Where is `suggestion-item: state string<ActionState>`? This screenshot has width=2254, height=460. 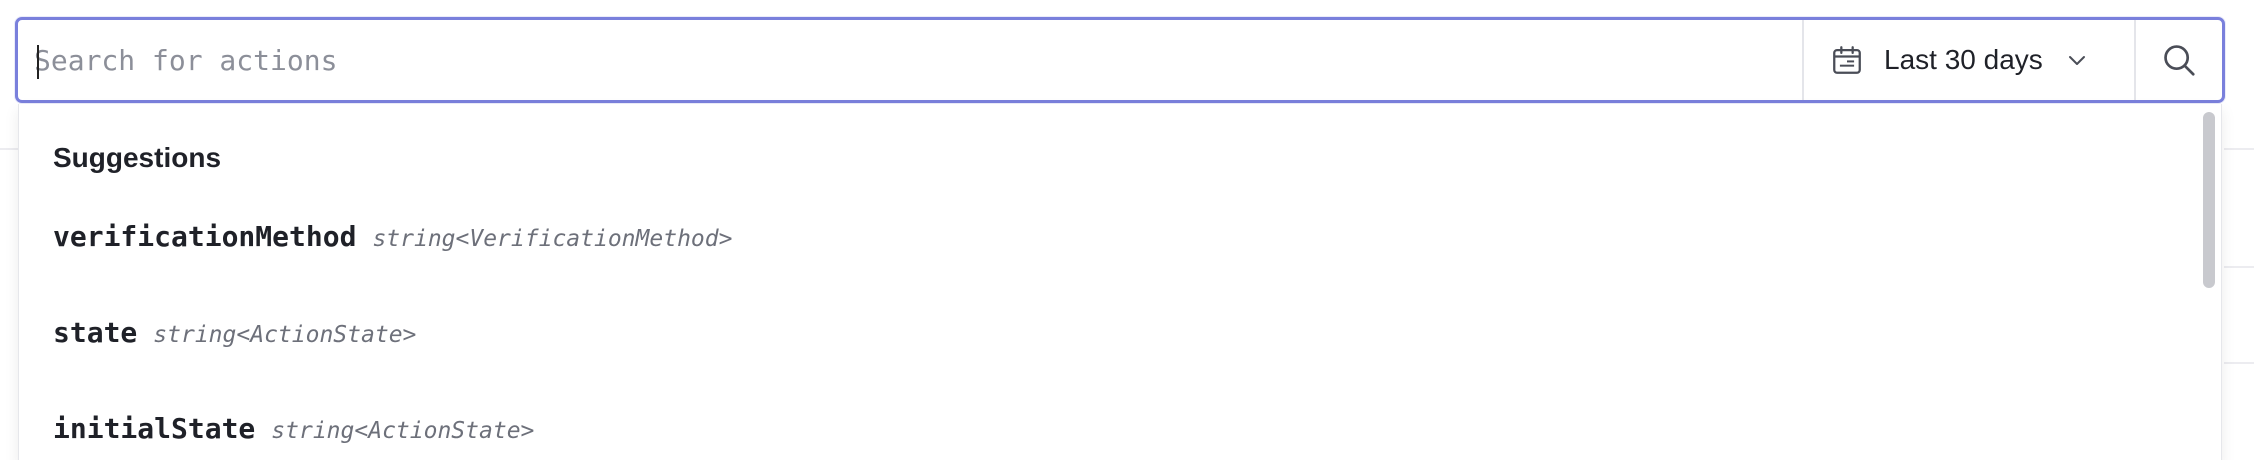
suggestion-item: state string<ActionState> is located at coordinates (234, 332).